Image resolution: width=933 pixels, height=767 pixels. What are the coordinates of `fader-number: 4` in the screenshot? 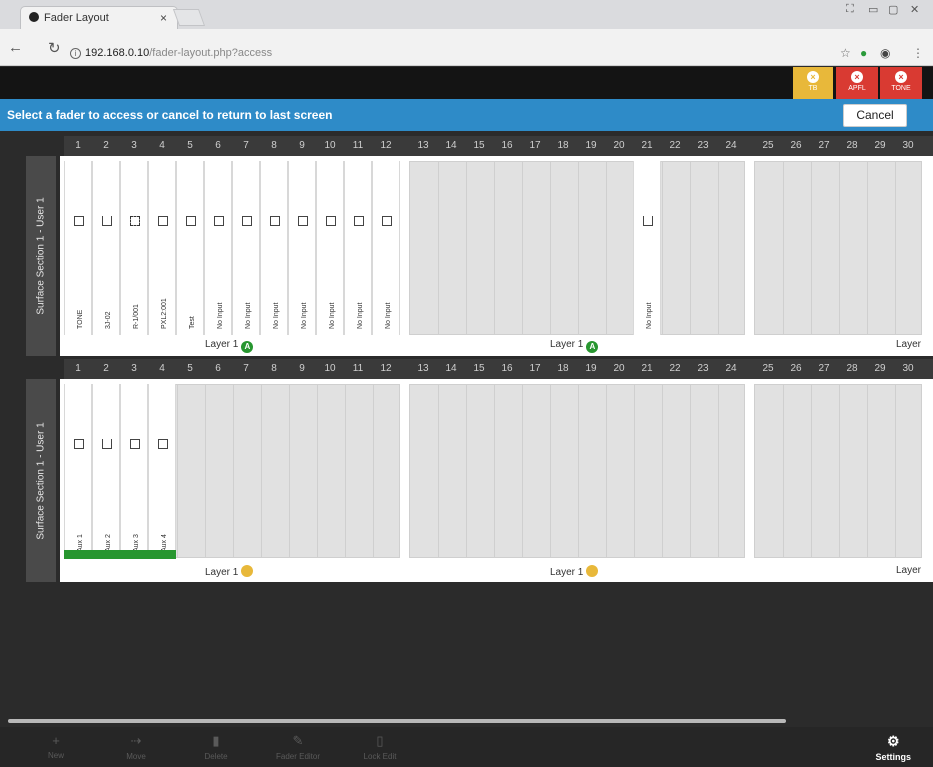 It's located at (162, 145).